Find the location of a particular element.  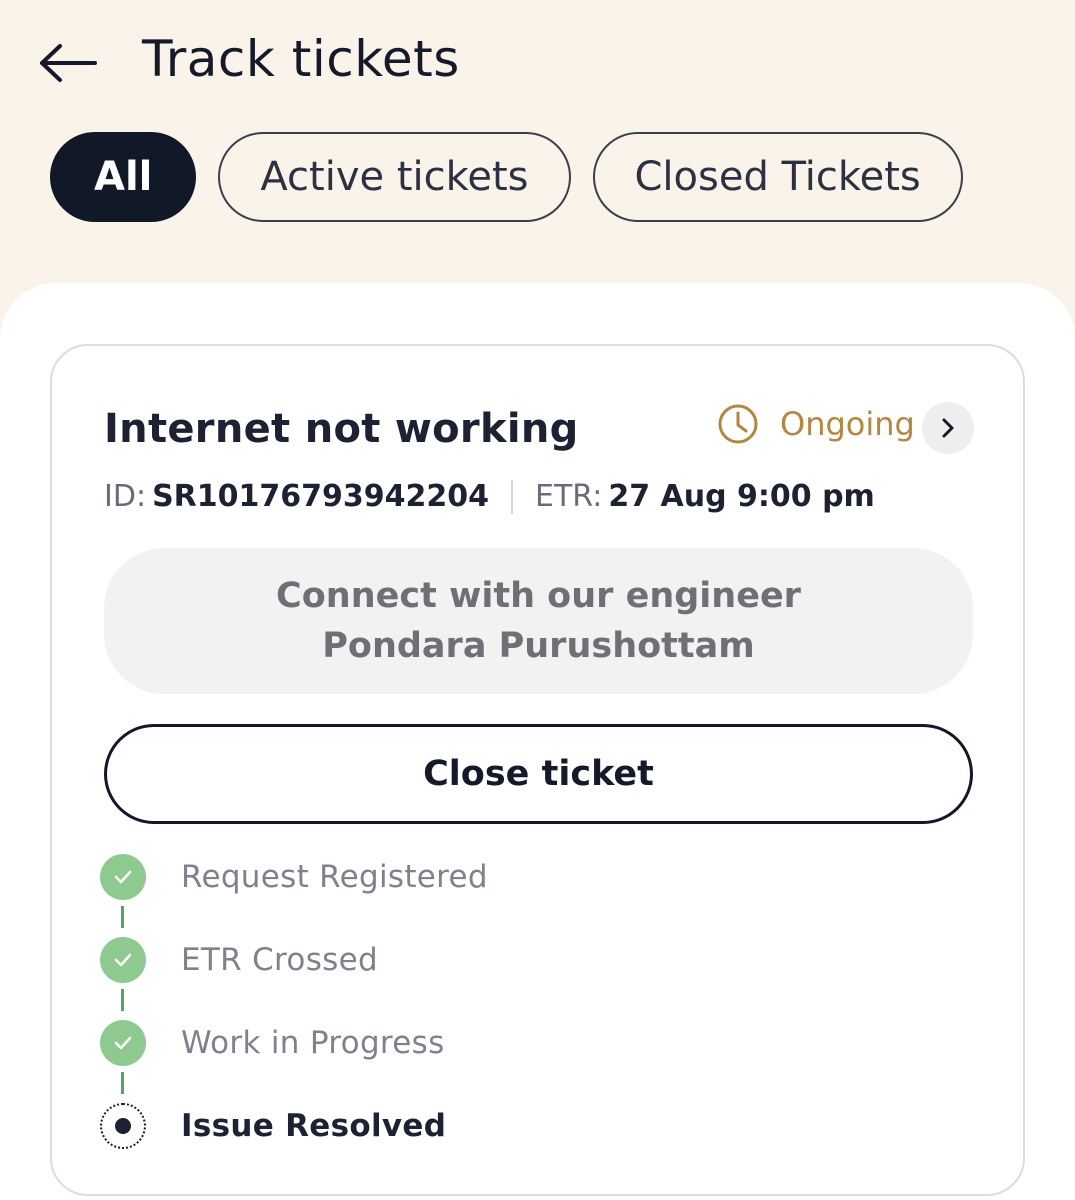

arrow-left-icon is located at coordinates (68, 63).